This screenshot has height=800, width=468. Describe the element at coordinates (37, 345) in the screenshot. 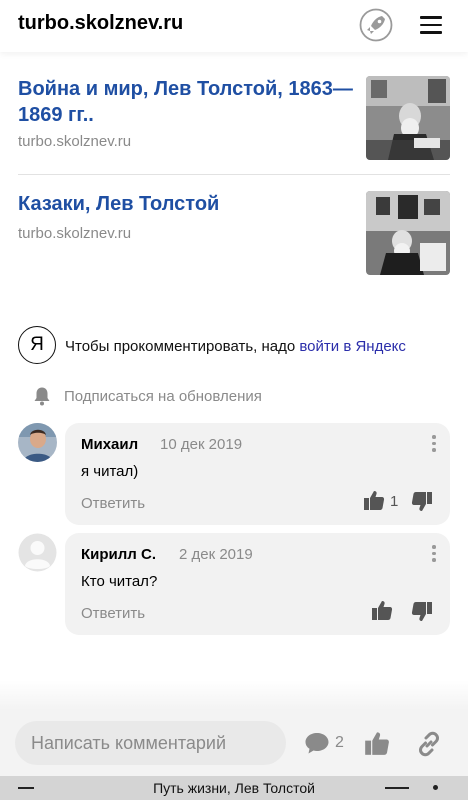

I see `yandex-logo-icon: Я` at that location.